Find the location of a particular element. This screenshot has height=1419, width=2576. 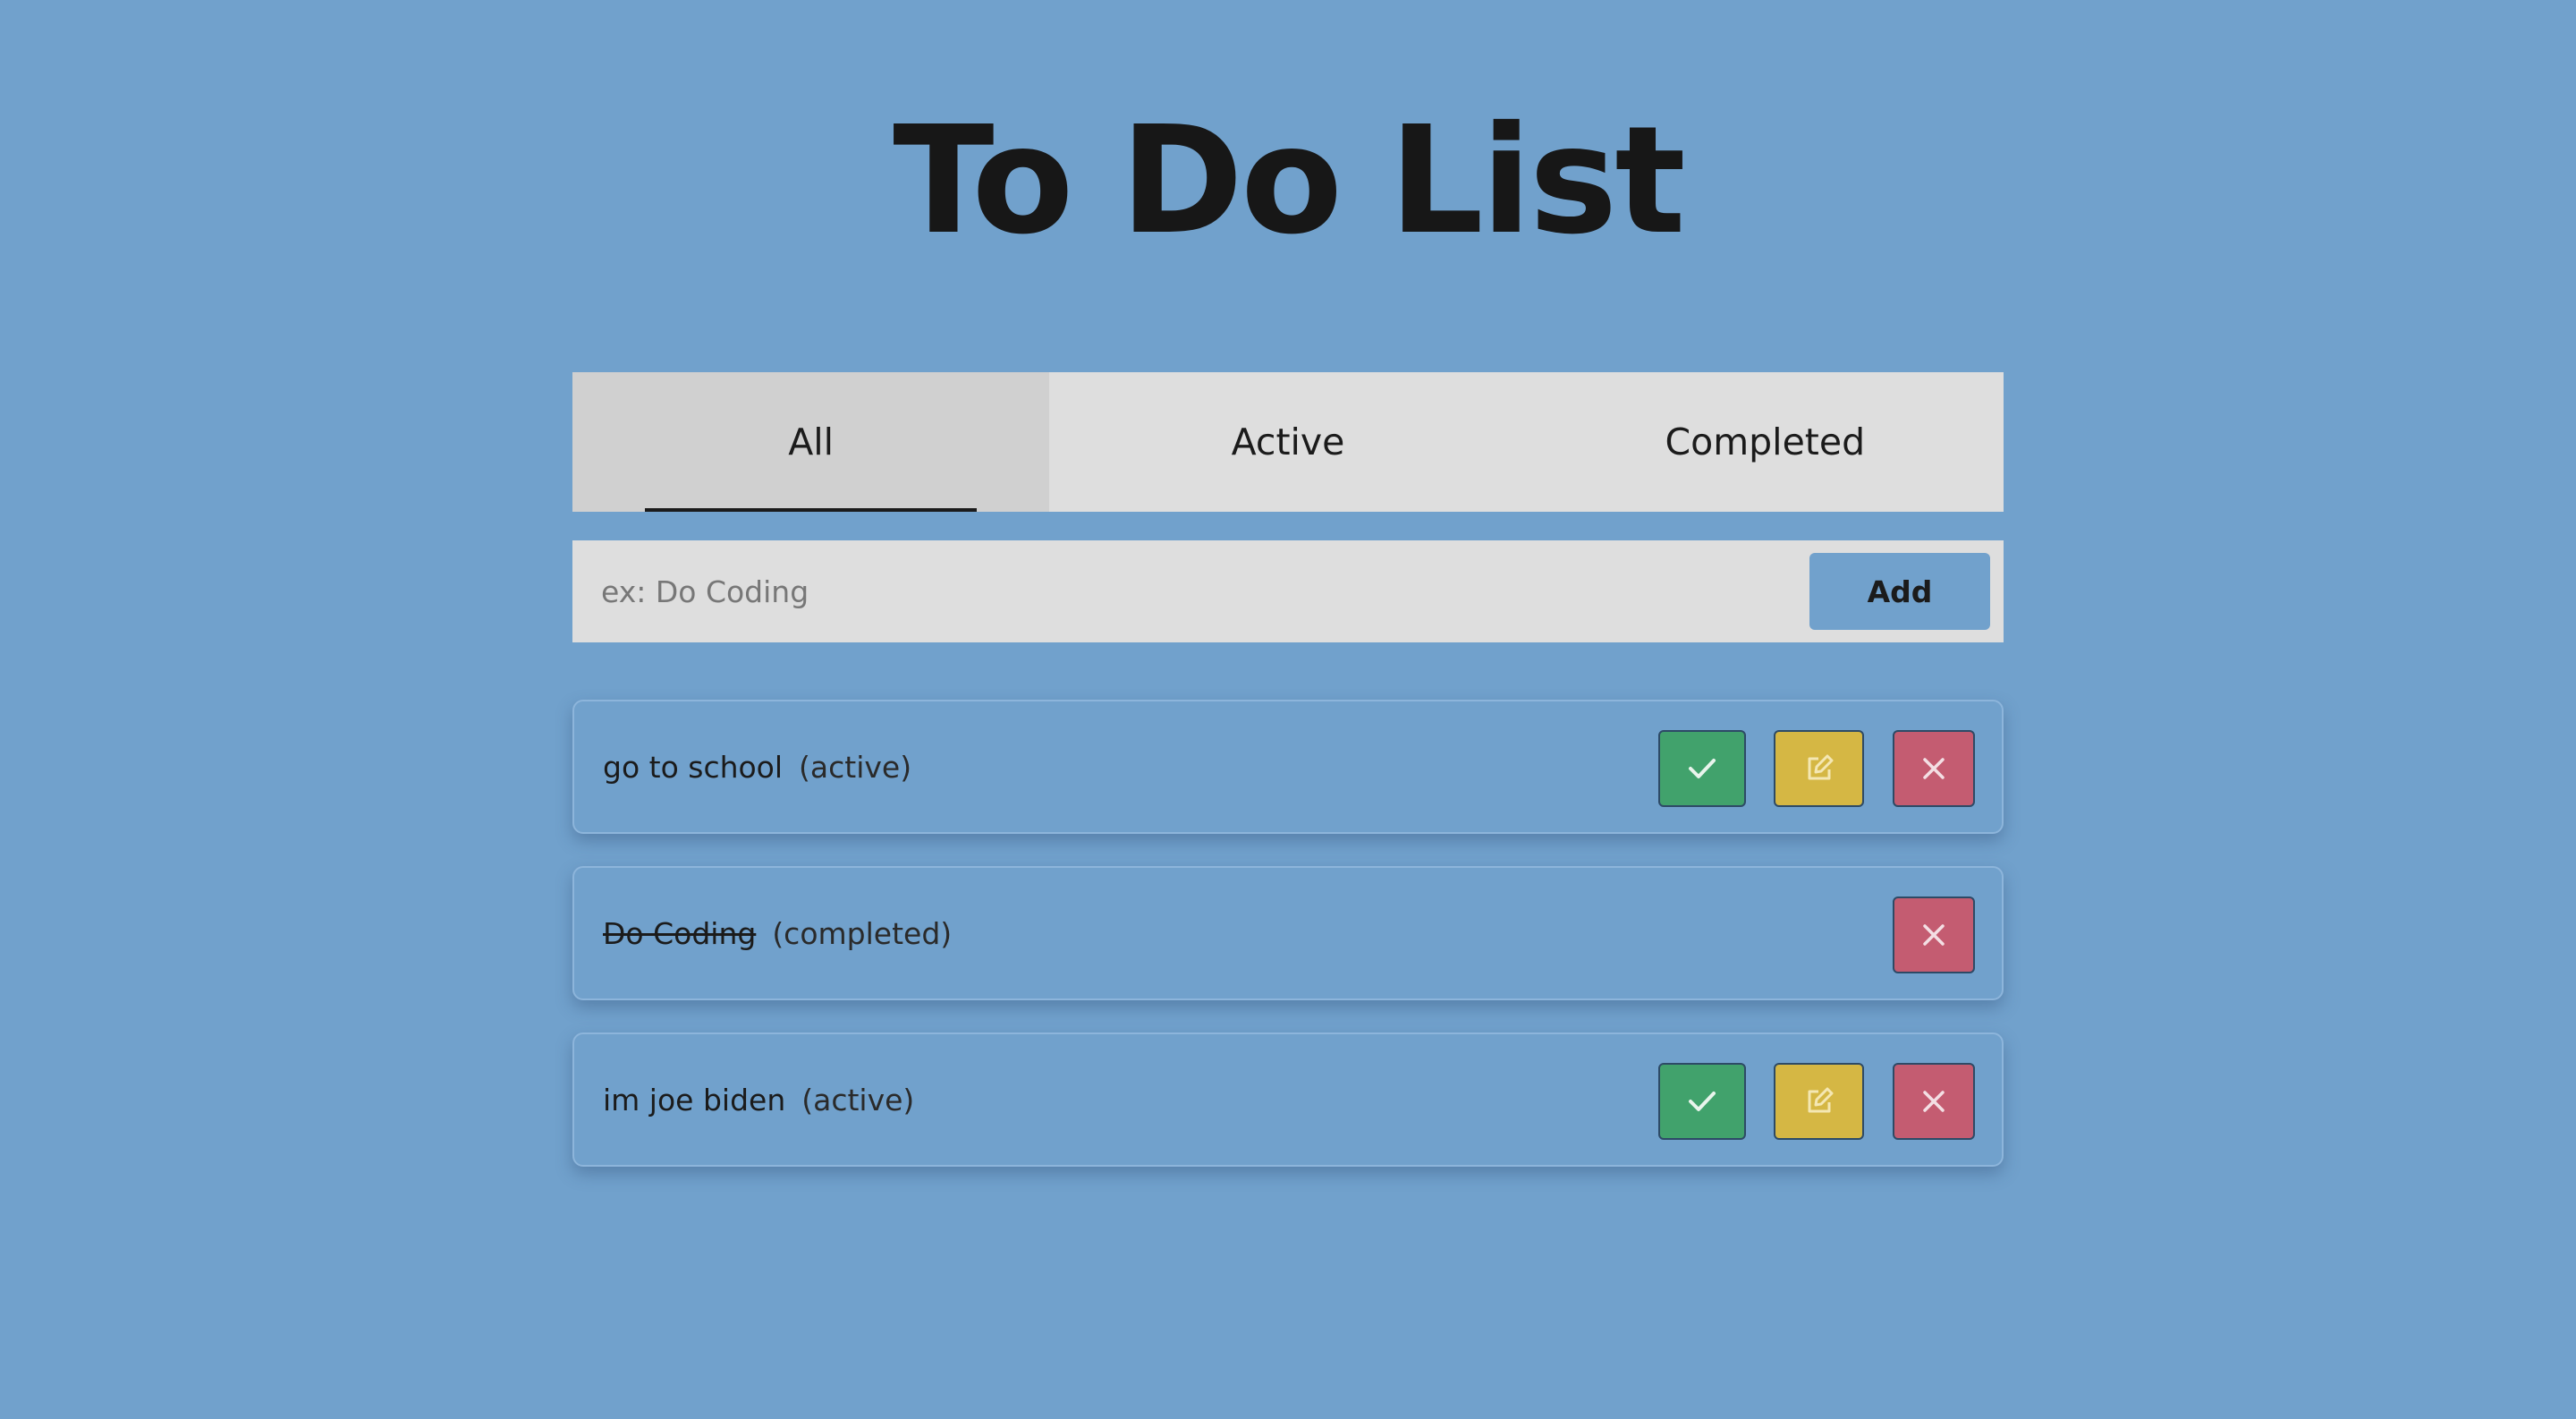

todo-text: im joe biden (active) is located at coordinates (758, 1099).